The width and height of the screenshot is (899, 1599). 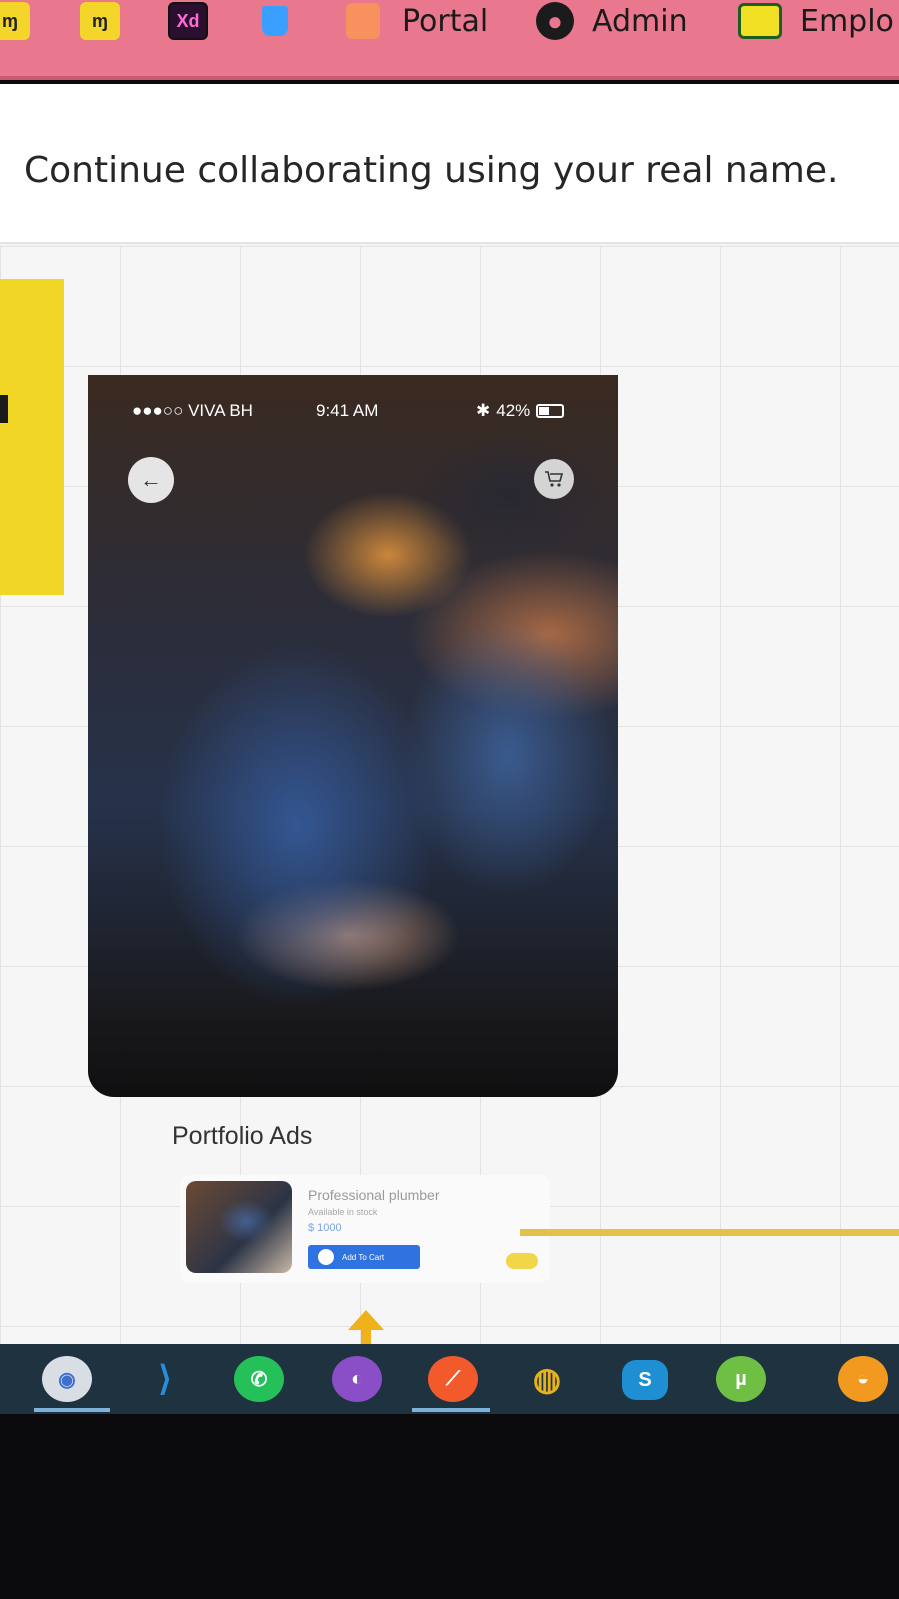 I want to click on sublime-icon: ◒, so click(x=863, y=1379).